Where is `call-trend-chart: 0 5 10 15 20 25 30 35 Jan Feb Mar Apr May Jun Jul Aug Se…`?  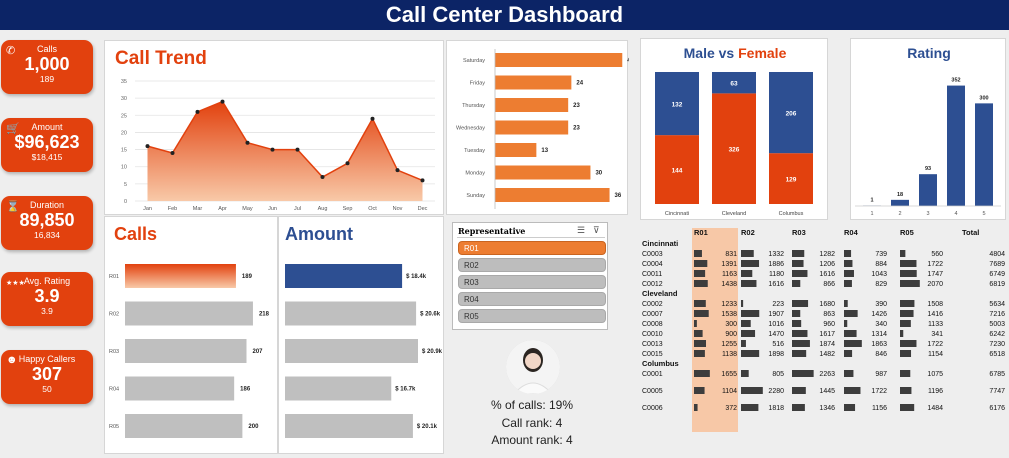
call-trend-chart: 0 5 10 15 20 25 30 35 Jan Feb Mar Apr May Jun Jul Aug Se… is located at coordinates (278, 145).